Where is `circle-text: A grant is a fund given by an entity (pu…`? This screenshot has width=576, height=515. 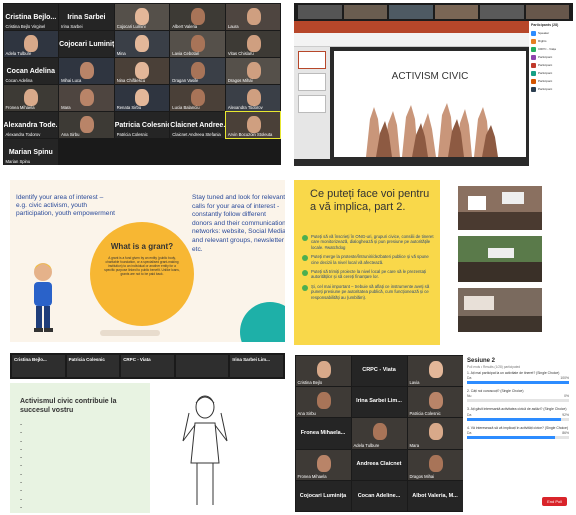
circle-text: A grant is a fund given by an entity (pu… is located at coordinates (142, 266).